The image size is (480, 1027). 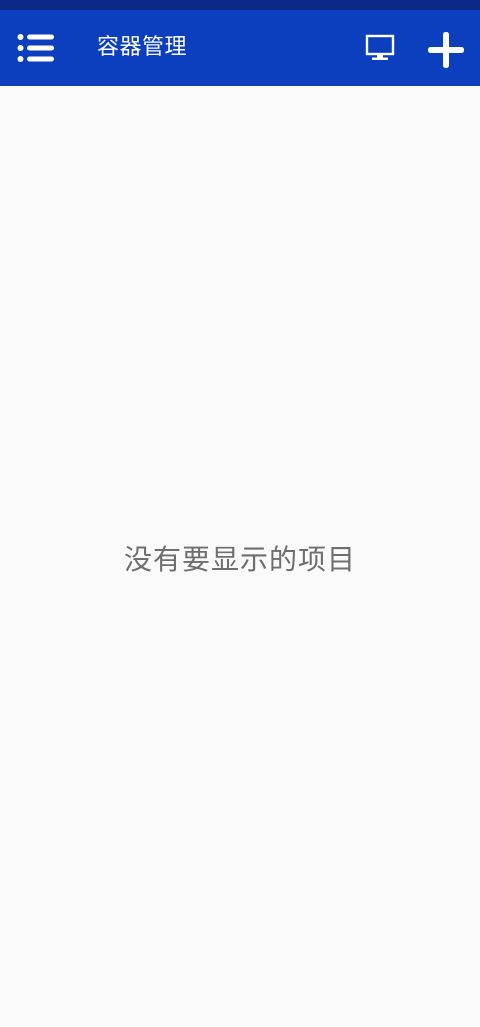 What do you see at coordinates (142, 47) in the screenshot?
I see `page-title: 容器管理` at bounding box center [142, 47].